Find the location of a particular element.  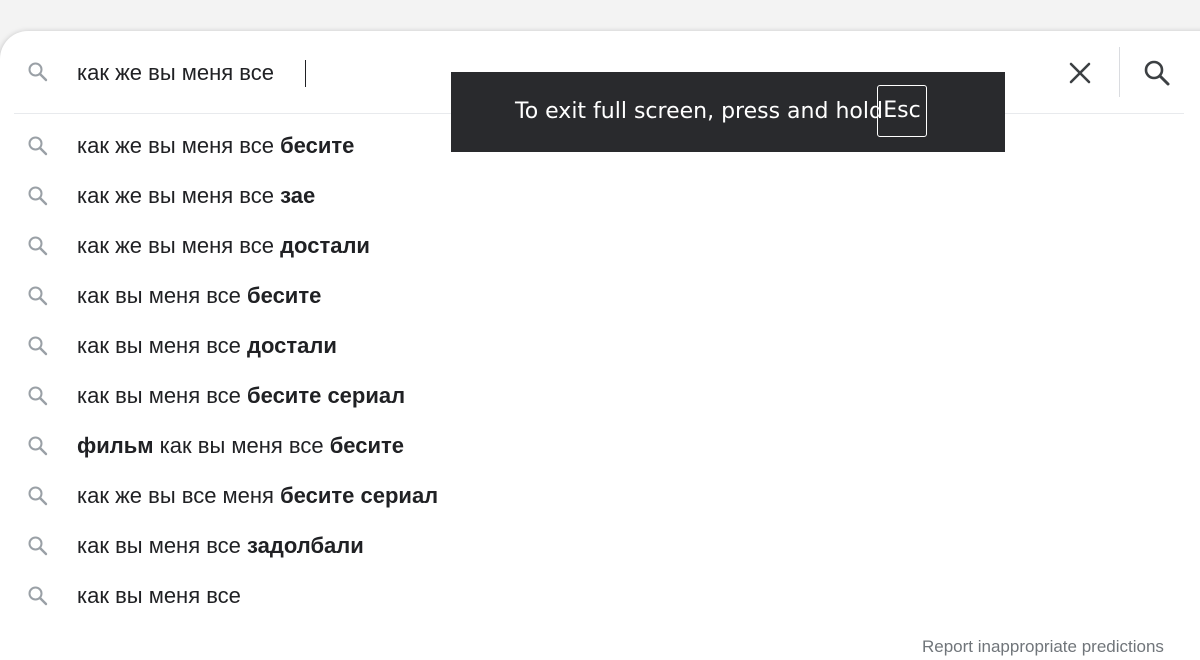

close-icon is located at coordinates (1080, 73).